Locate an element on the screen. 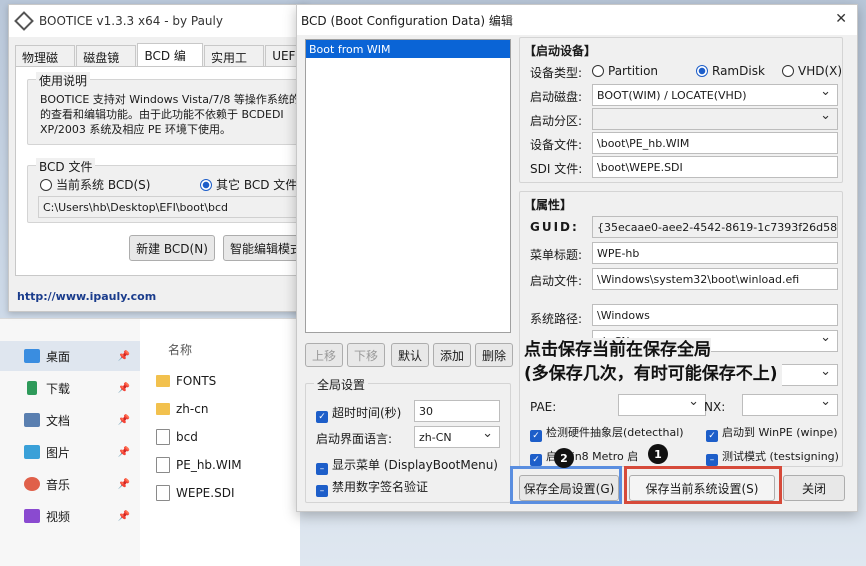  add-entry-button: 添加 is located at coordinates (452, 355).